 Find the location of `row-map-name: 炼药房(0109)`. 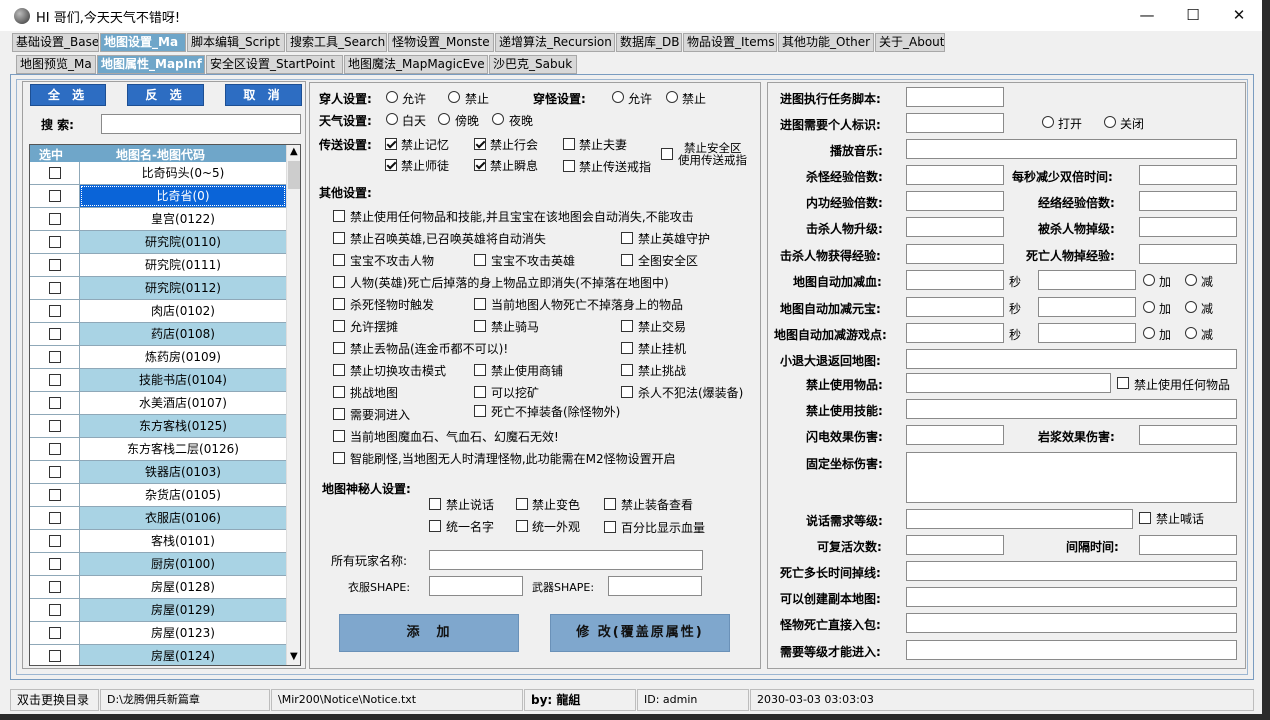

row-map-name: 炼药房(0109) is located at coordinates (183, 357).